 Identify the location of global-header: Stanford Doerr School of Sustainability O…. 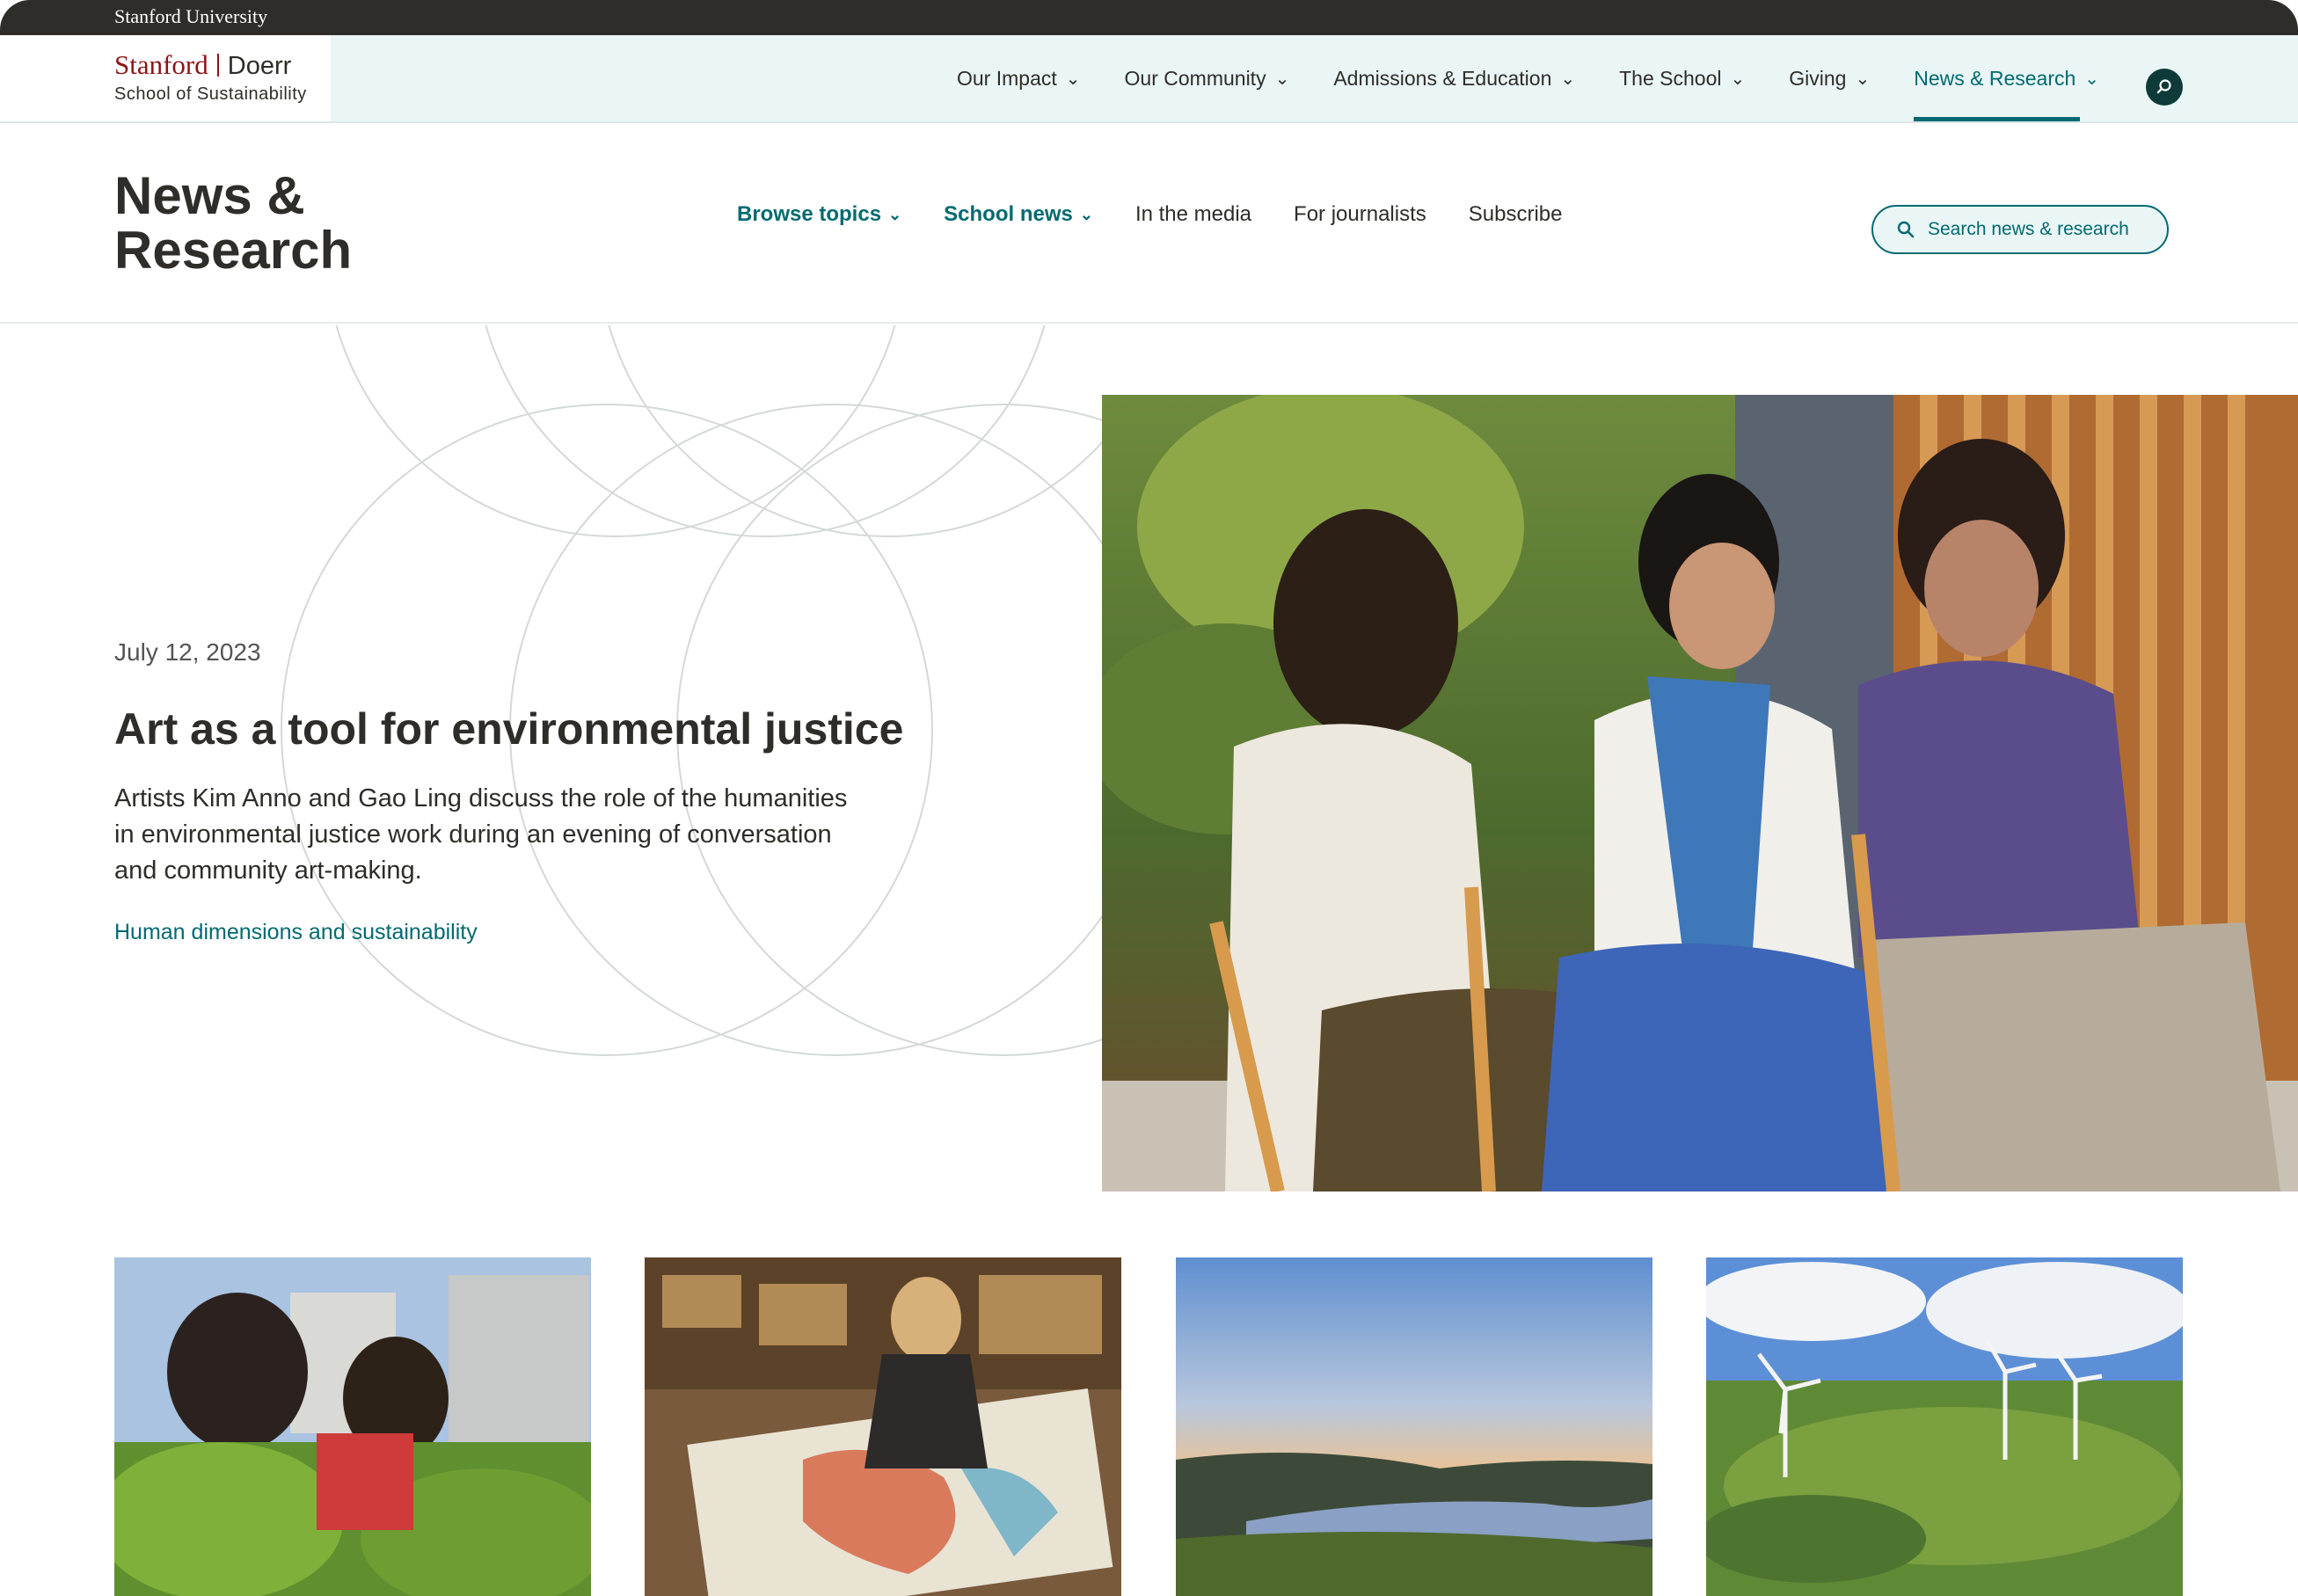
(1149, 79).